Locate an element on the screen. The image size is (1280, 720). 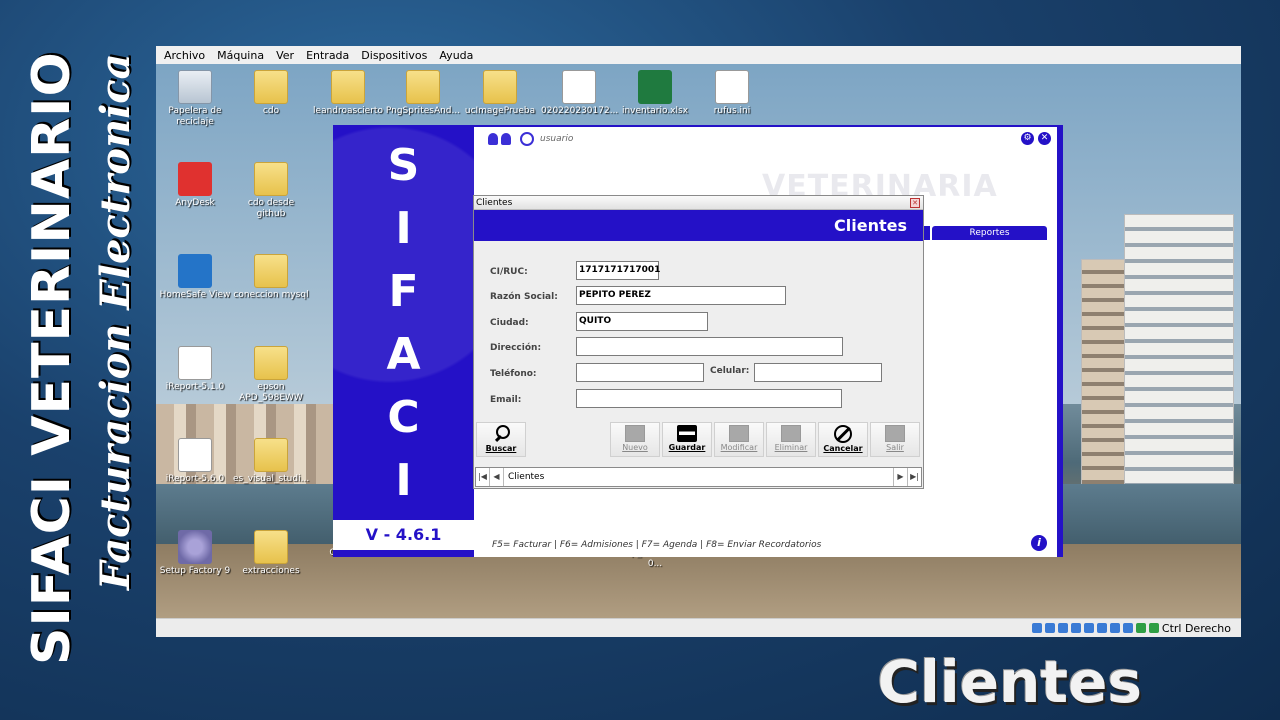
audio-icon is located at coordinates (1062, 628).